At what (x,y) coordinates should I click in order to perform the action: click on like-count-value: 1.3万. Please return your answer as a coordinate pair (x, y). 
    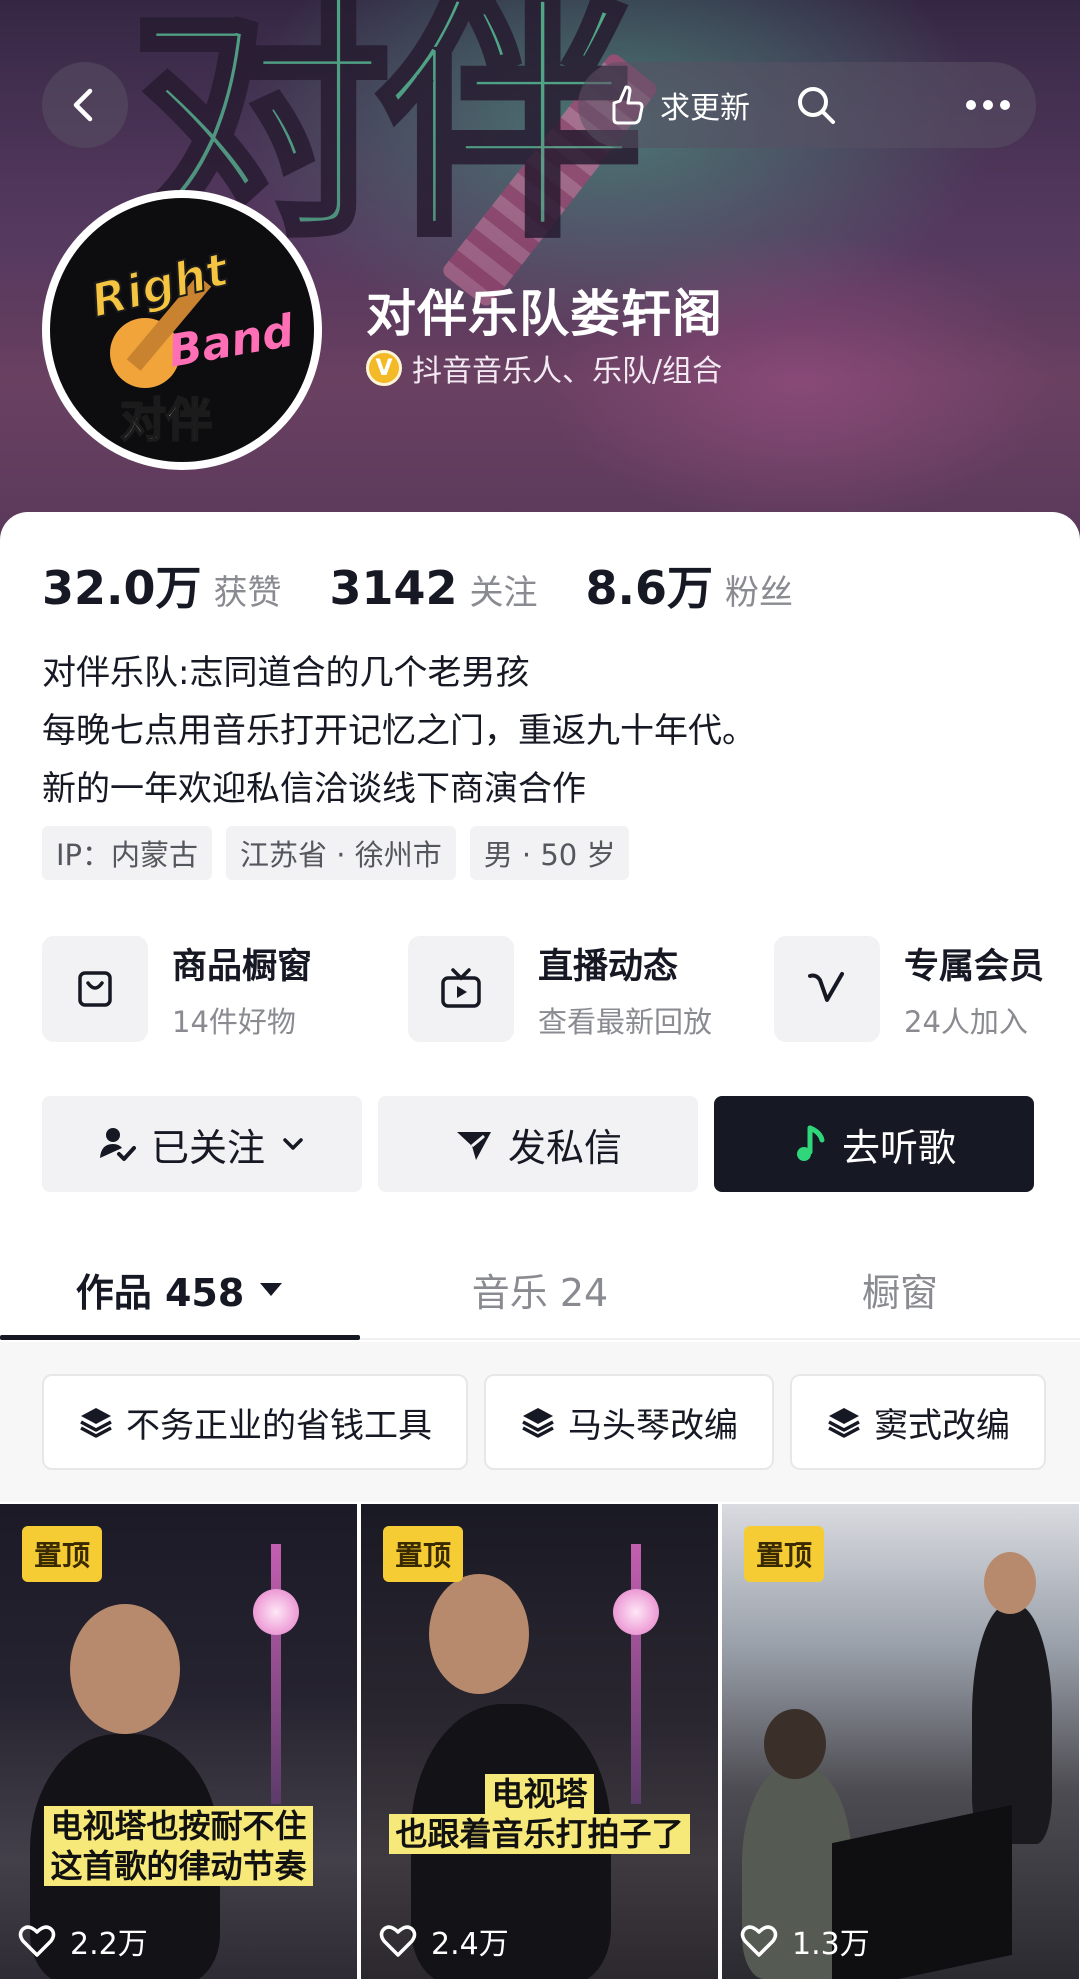
    Looking at the image, I should click on (831, 1944).